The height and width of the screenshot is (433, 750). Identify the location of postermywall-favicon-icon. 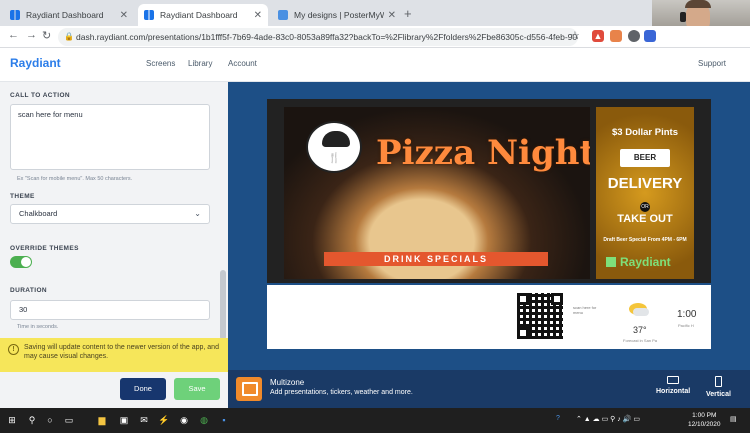
(283, 15).